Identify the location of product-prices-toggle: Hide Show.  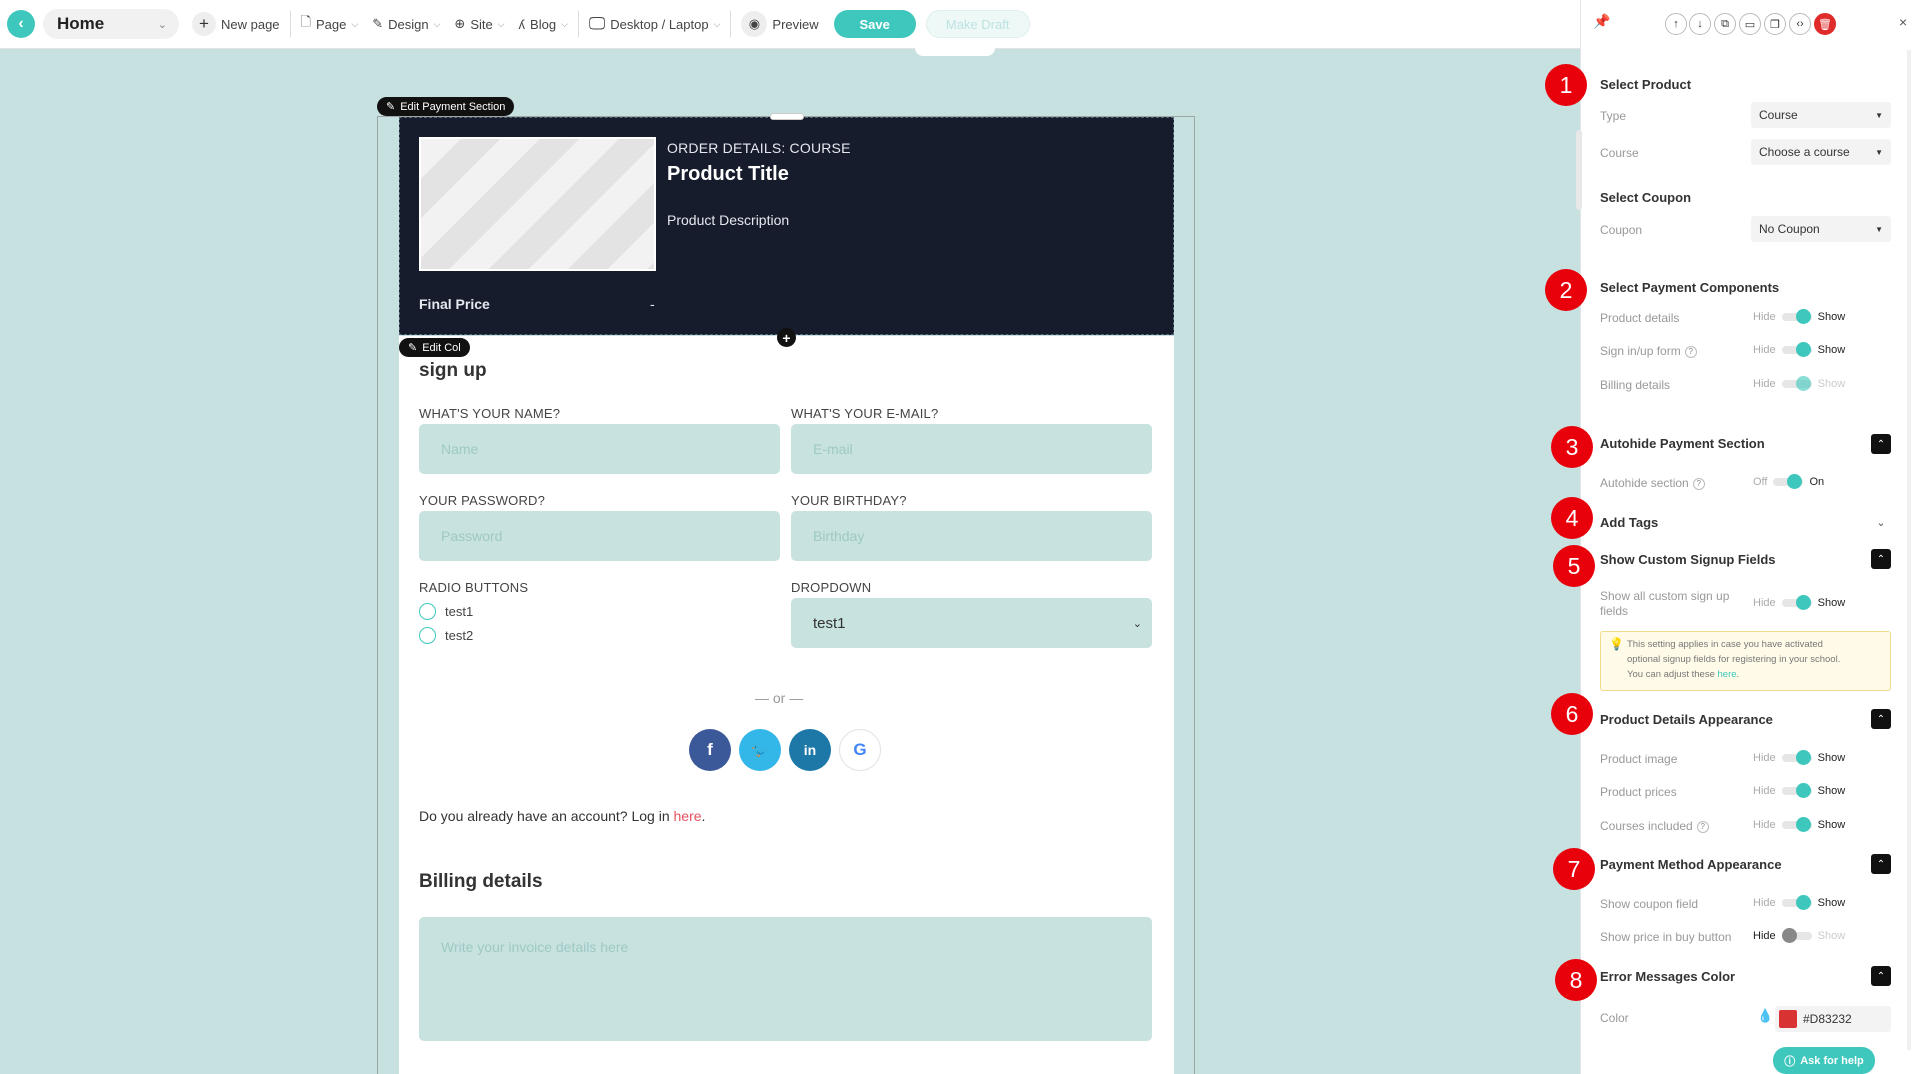
(1799, 790).